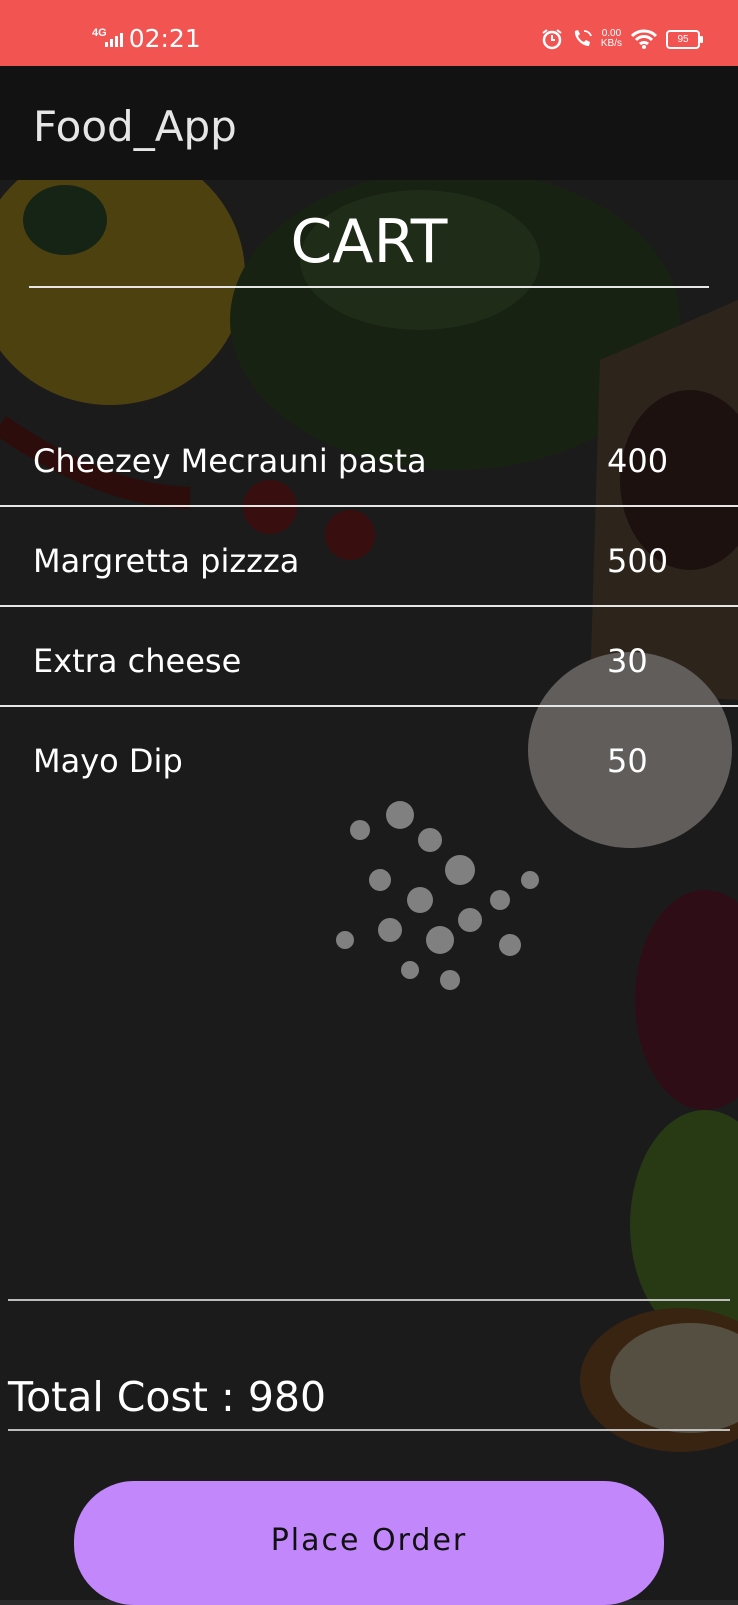 This screenshot has width=738, height=1605. I want to click on place-order-label: Place Order, so click(369, 1540).